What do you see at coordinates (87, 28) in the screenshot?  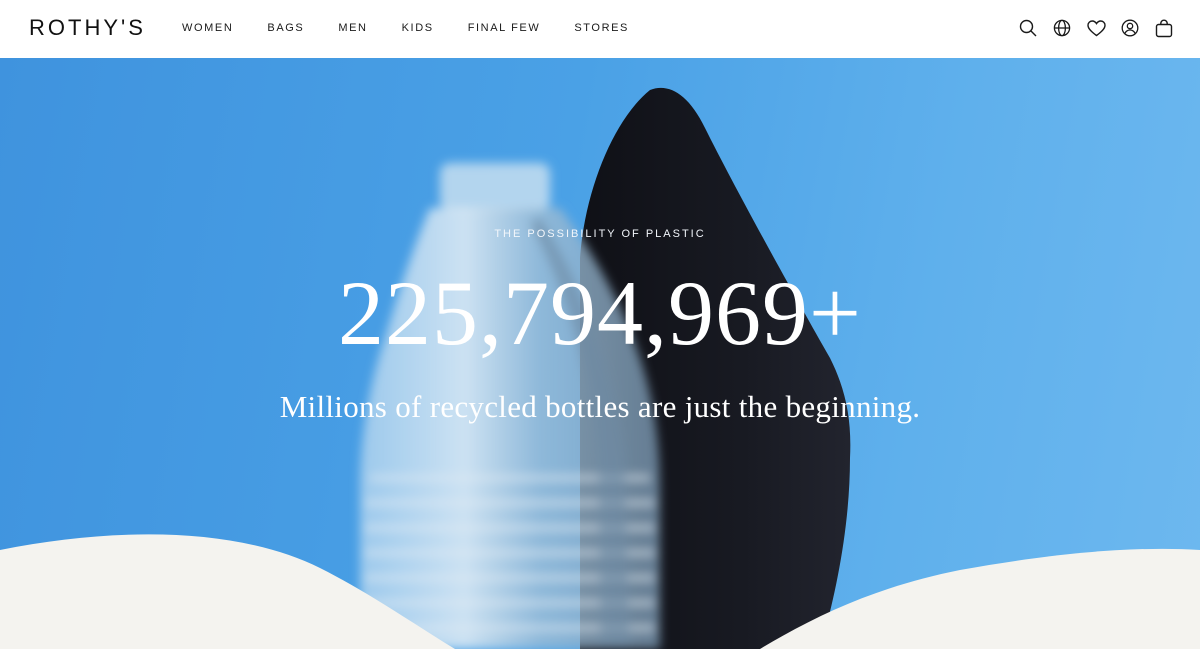 I see `brand-logo: ROTHY'S` at bounding box center [87, 28].